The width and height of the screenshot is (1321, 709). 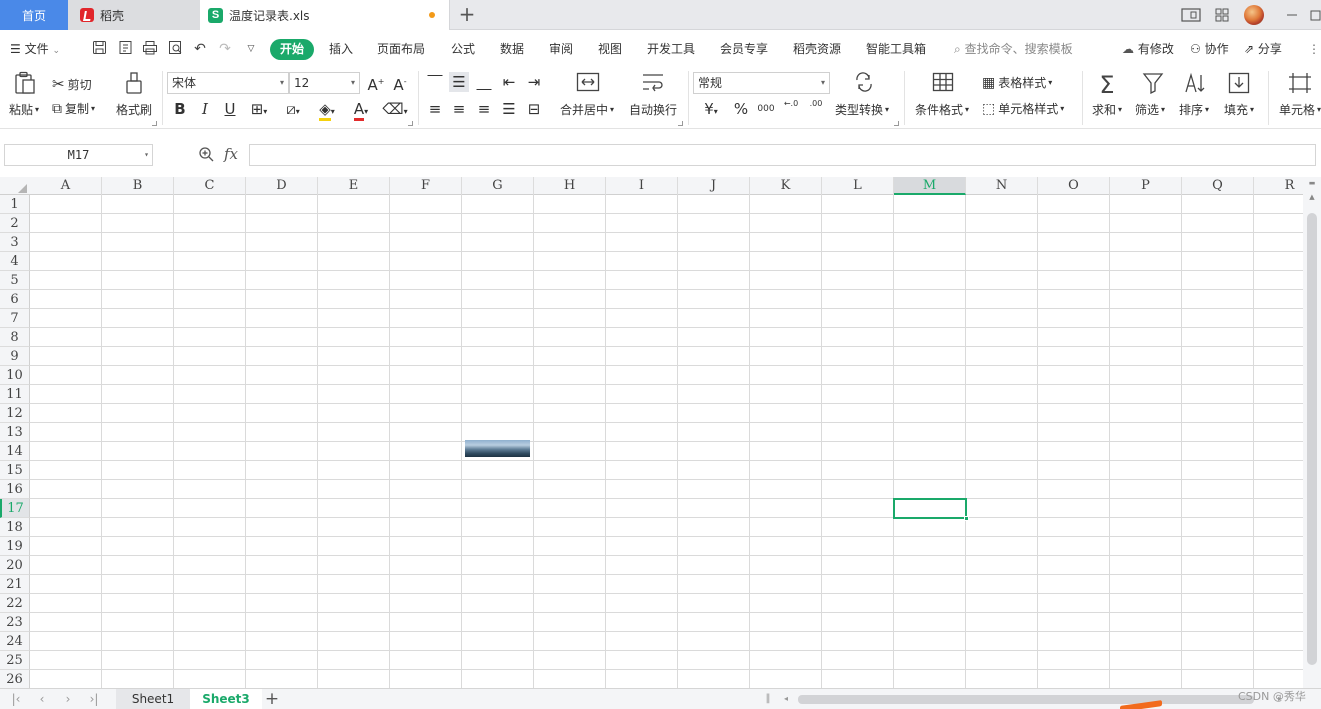 I want to click on currency-button: ¥▾, so click(x=711, y=109).